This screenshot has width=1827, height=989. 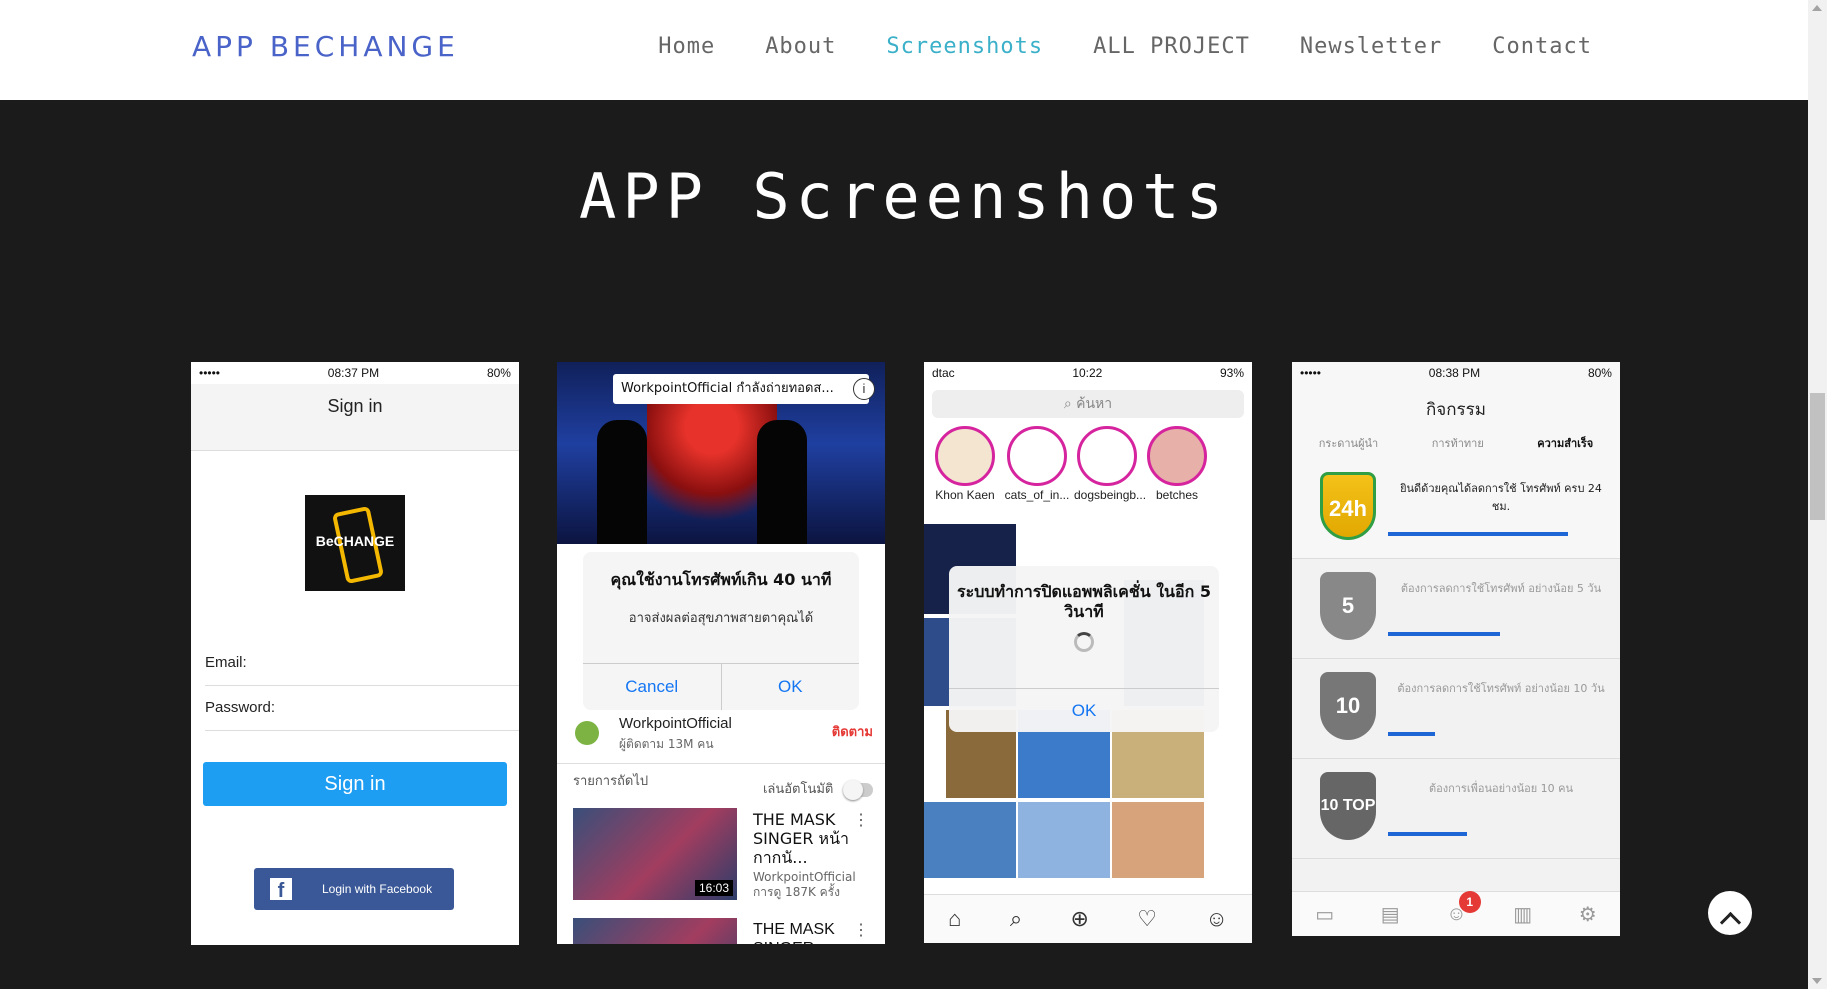 What do you see at coordinates (721, 579) in the screenshot?
I see `alert-title: คุณใช้งานโทรศัพท์เกิน 40 นาที` at bounding box center [721, 579].